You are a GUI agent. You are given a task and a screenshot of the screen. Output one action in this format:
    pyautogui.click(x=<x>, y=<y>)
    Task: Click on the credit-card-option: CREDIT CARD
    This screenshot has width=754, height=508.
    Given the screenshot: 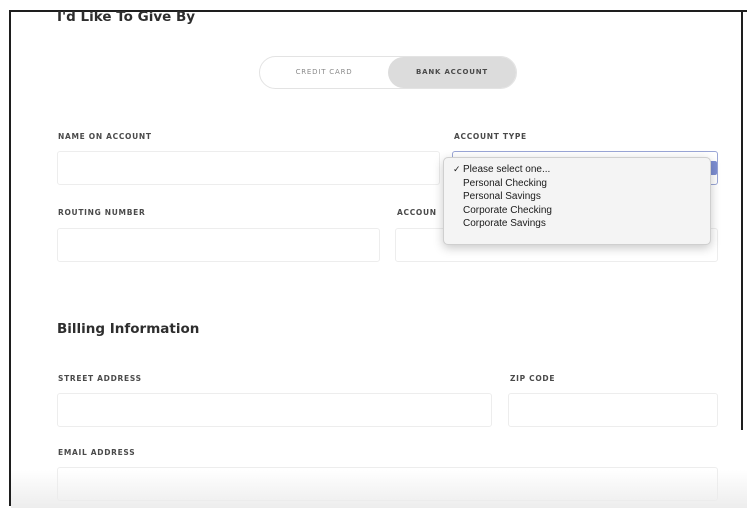 What is the action you would take?
    pyautogui.click(x=324, y=72)
    